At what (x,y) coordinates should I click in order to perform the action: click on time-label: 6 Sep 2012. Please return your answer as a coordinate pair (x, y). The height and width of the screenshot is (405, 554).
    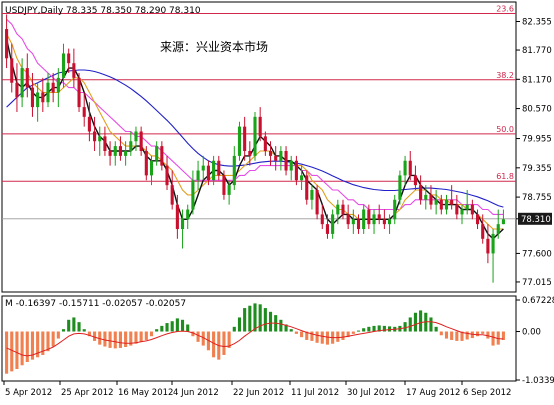
    Looking at the image, I should click on (487, 393).